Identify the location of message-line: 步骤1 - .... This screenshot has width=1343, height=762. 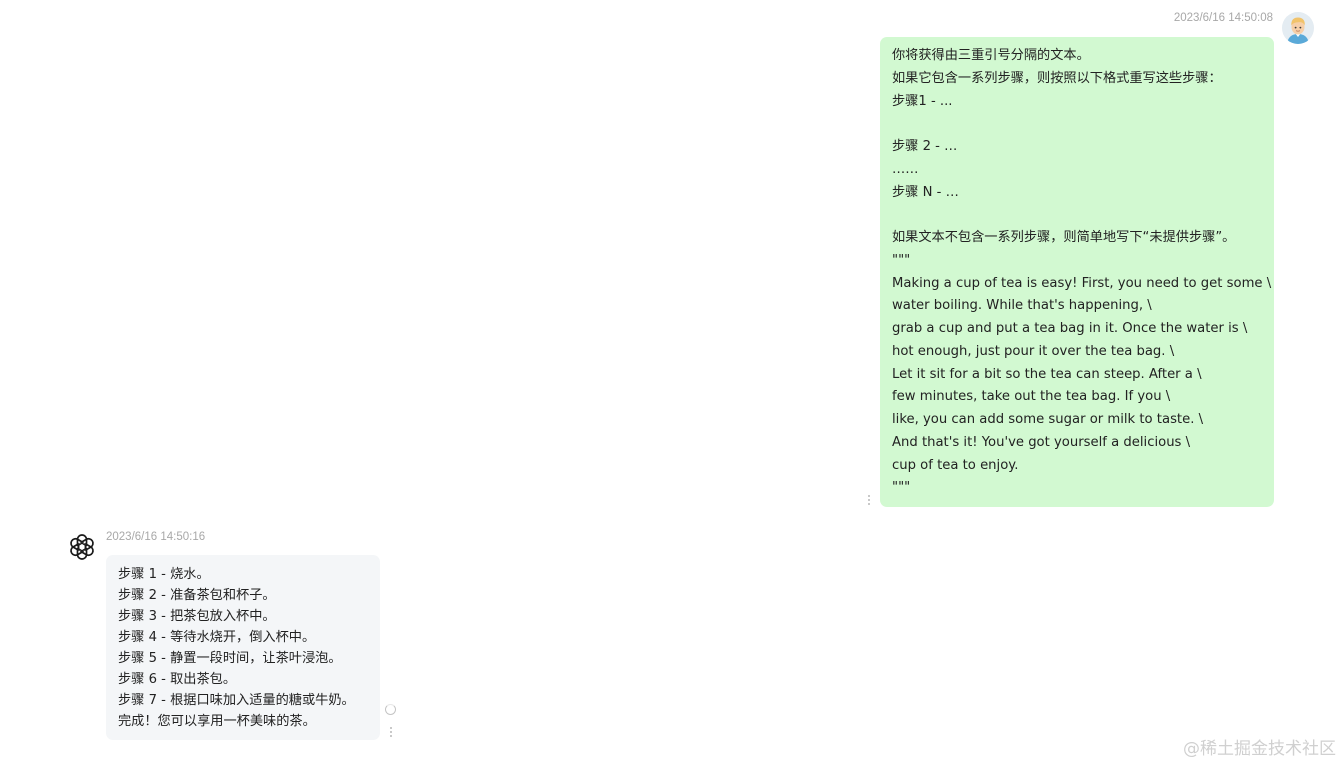
(922, 101).